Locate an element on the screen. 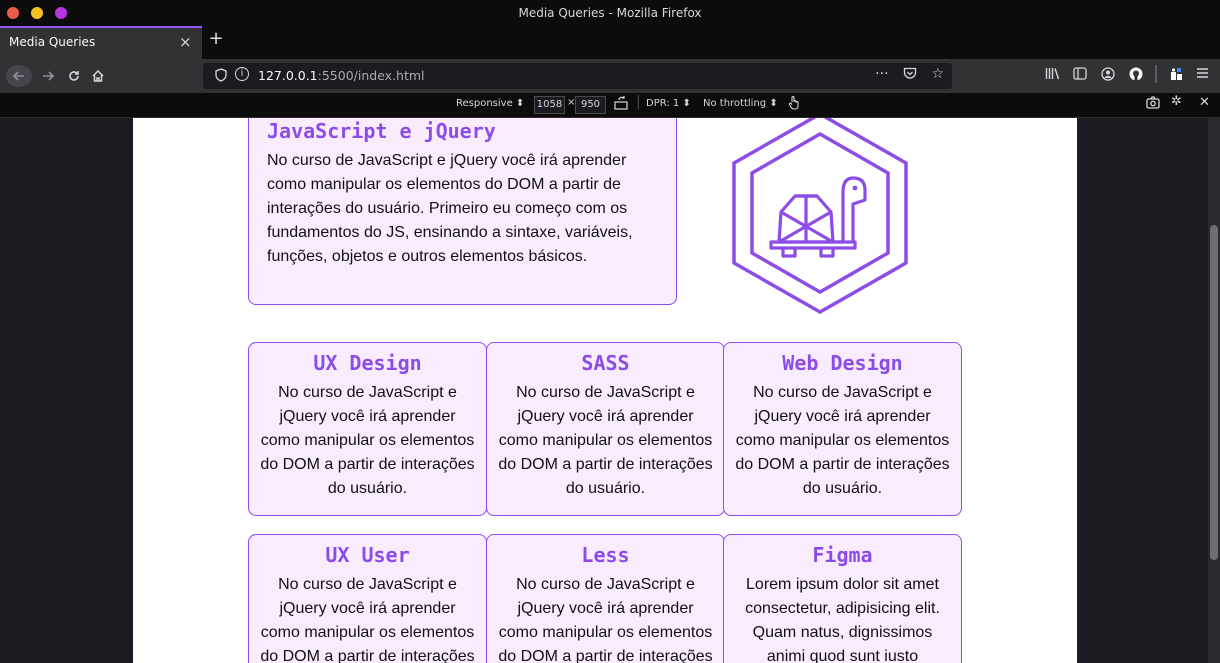 The width and height of the screenshot is (1220, 663). sidebar-icon is located at coordinates (1080, 75).